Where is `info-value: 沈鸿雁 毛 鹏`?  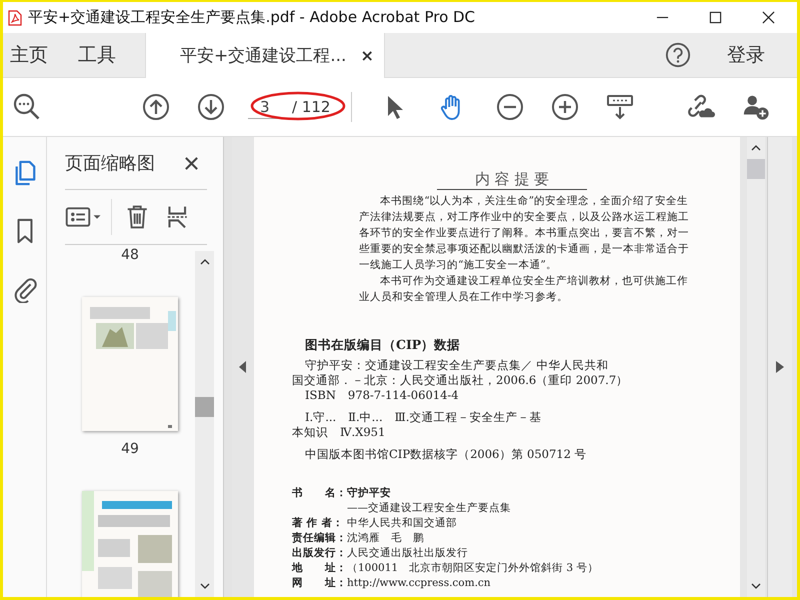
info-value: 沈鸿雁 毛 鹏 is located at coordinates (386, 538).